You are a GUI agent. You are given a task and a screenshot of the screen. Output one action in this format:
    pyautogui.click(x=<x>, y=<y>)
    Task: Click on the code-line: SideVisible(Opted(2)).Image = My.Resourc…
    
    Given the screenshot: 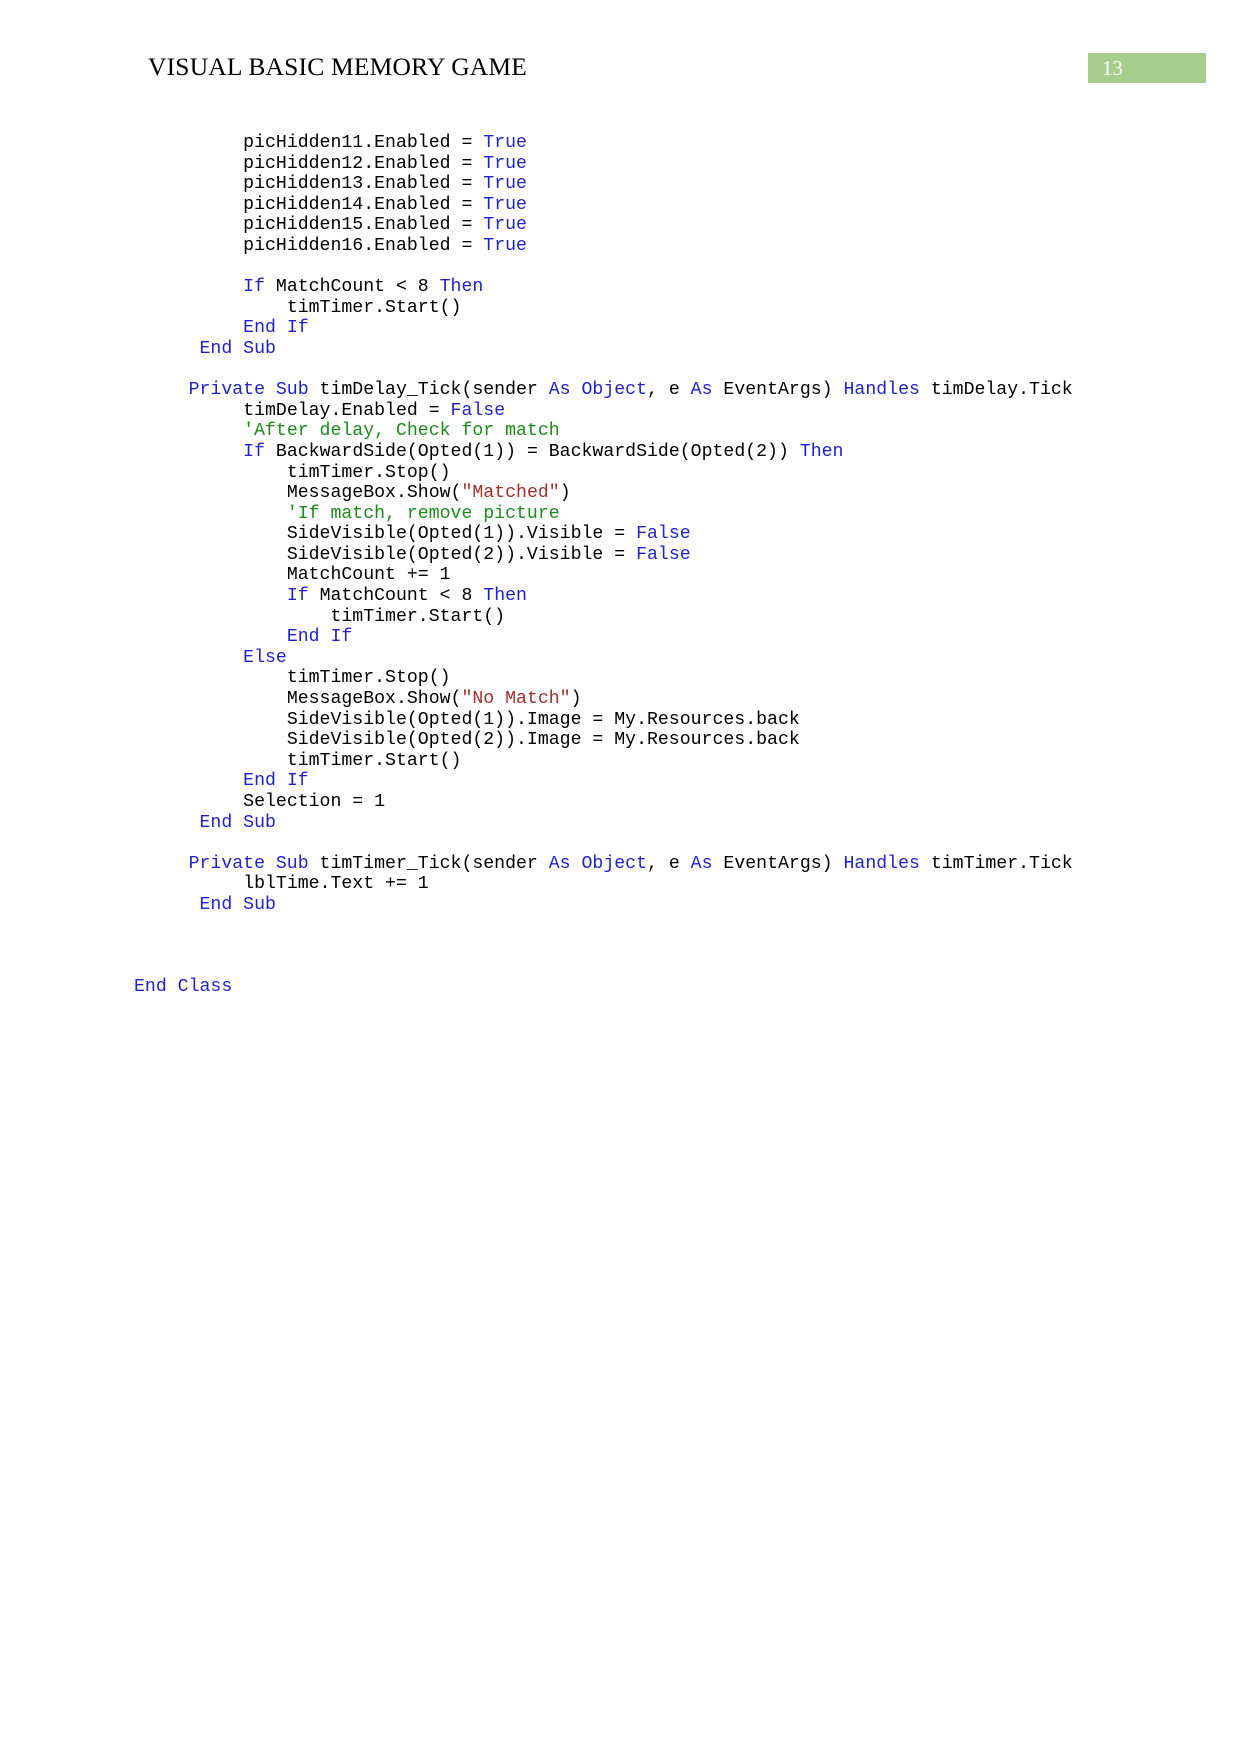 What is the action you would take?
    pyautogui.click(x=624, y=740)
    